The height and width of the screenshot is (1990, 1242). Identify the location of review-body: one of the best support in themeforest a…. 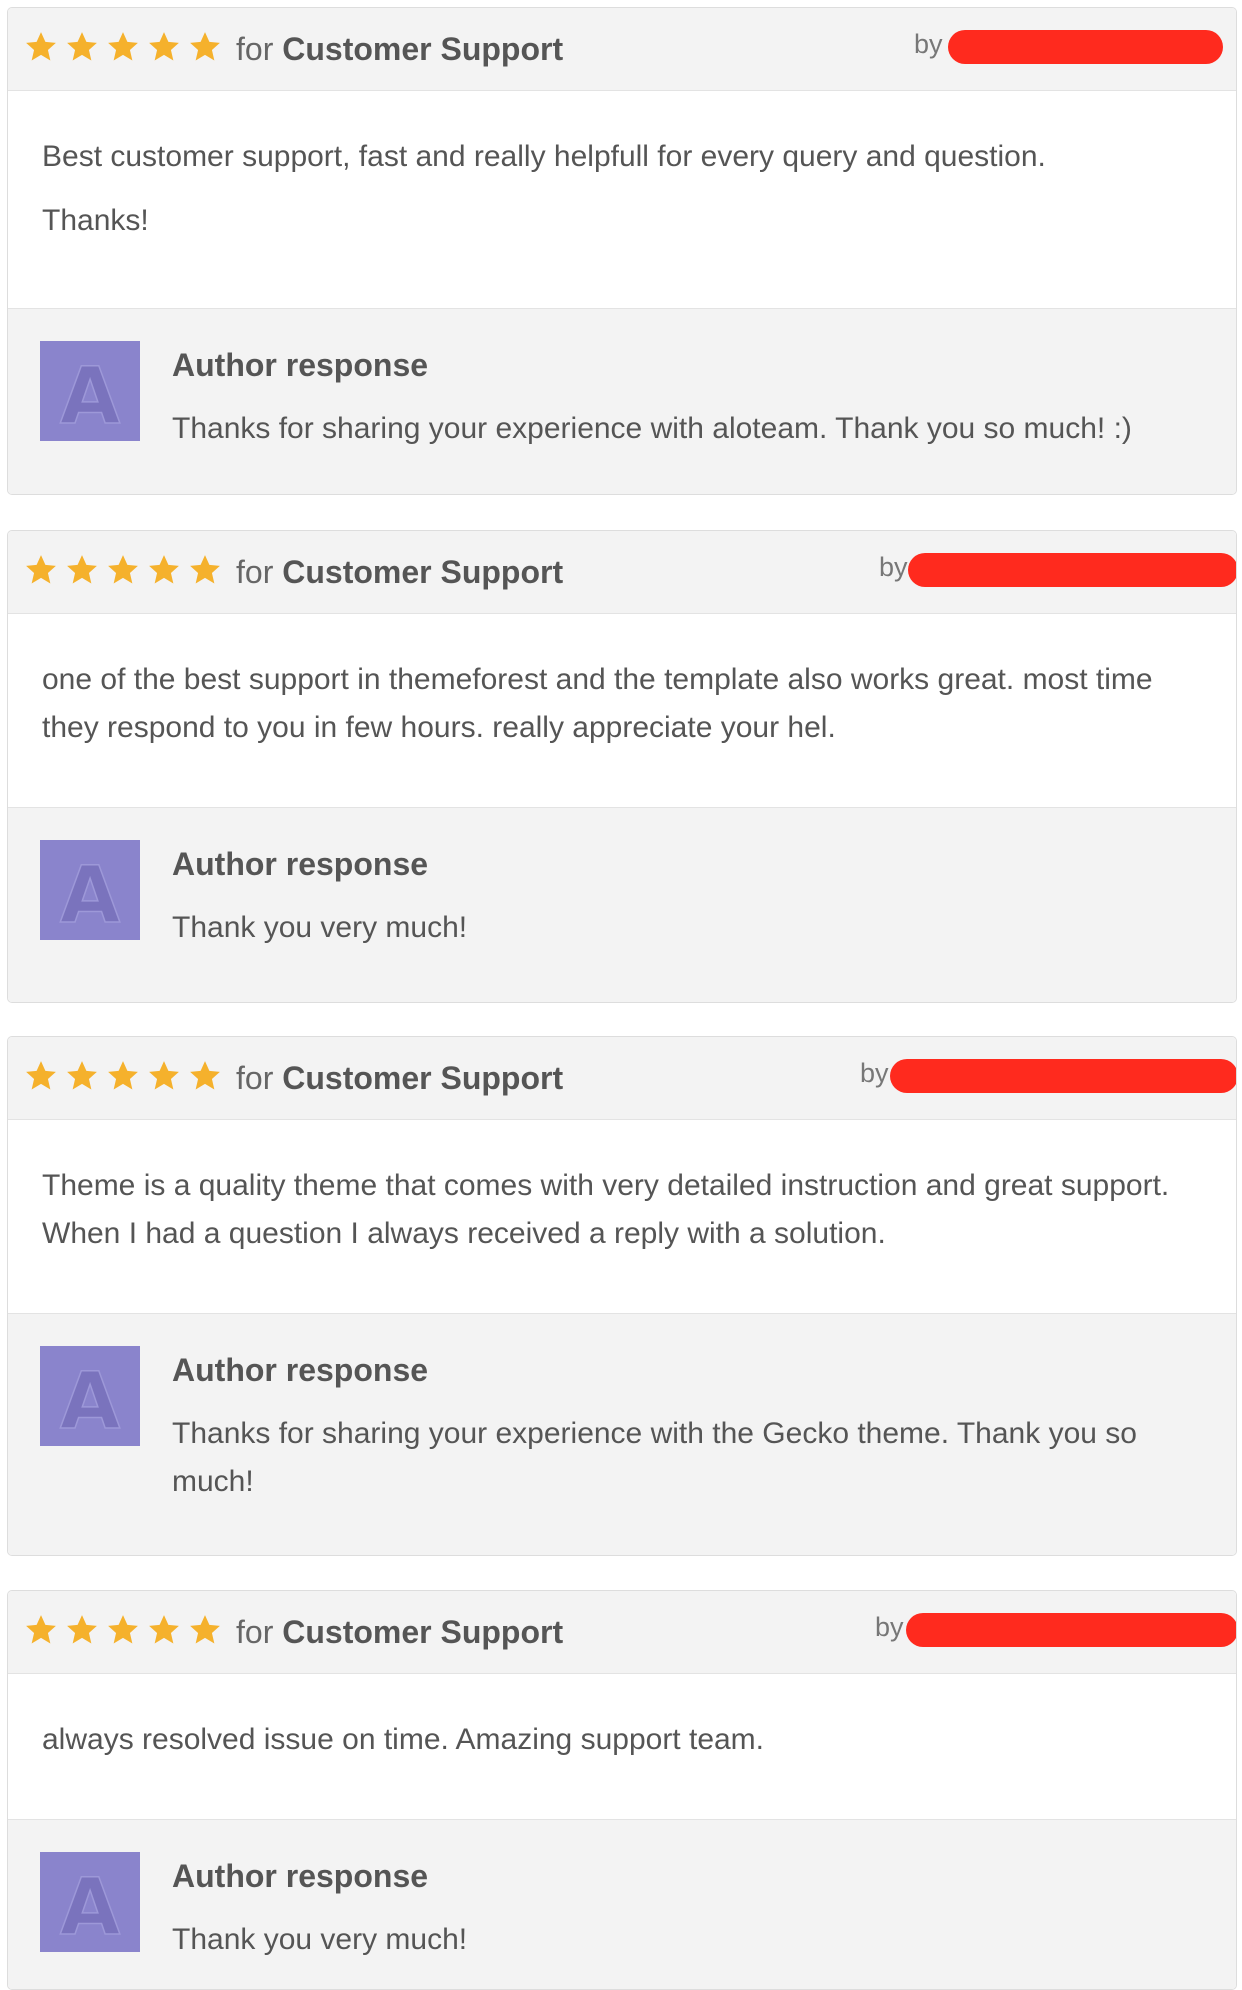
(622, 711).